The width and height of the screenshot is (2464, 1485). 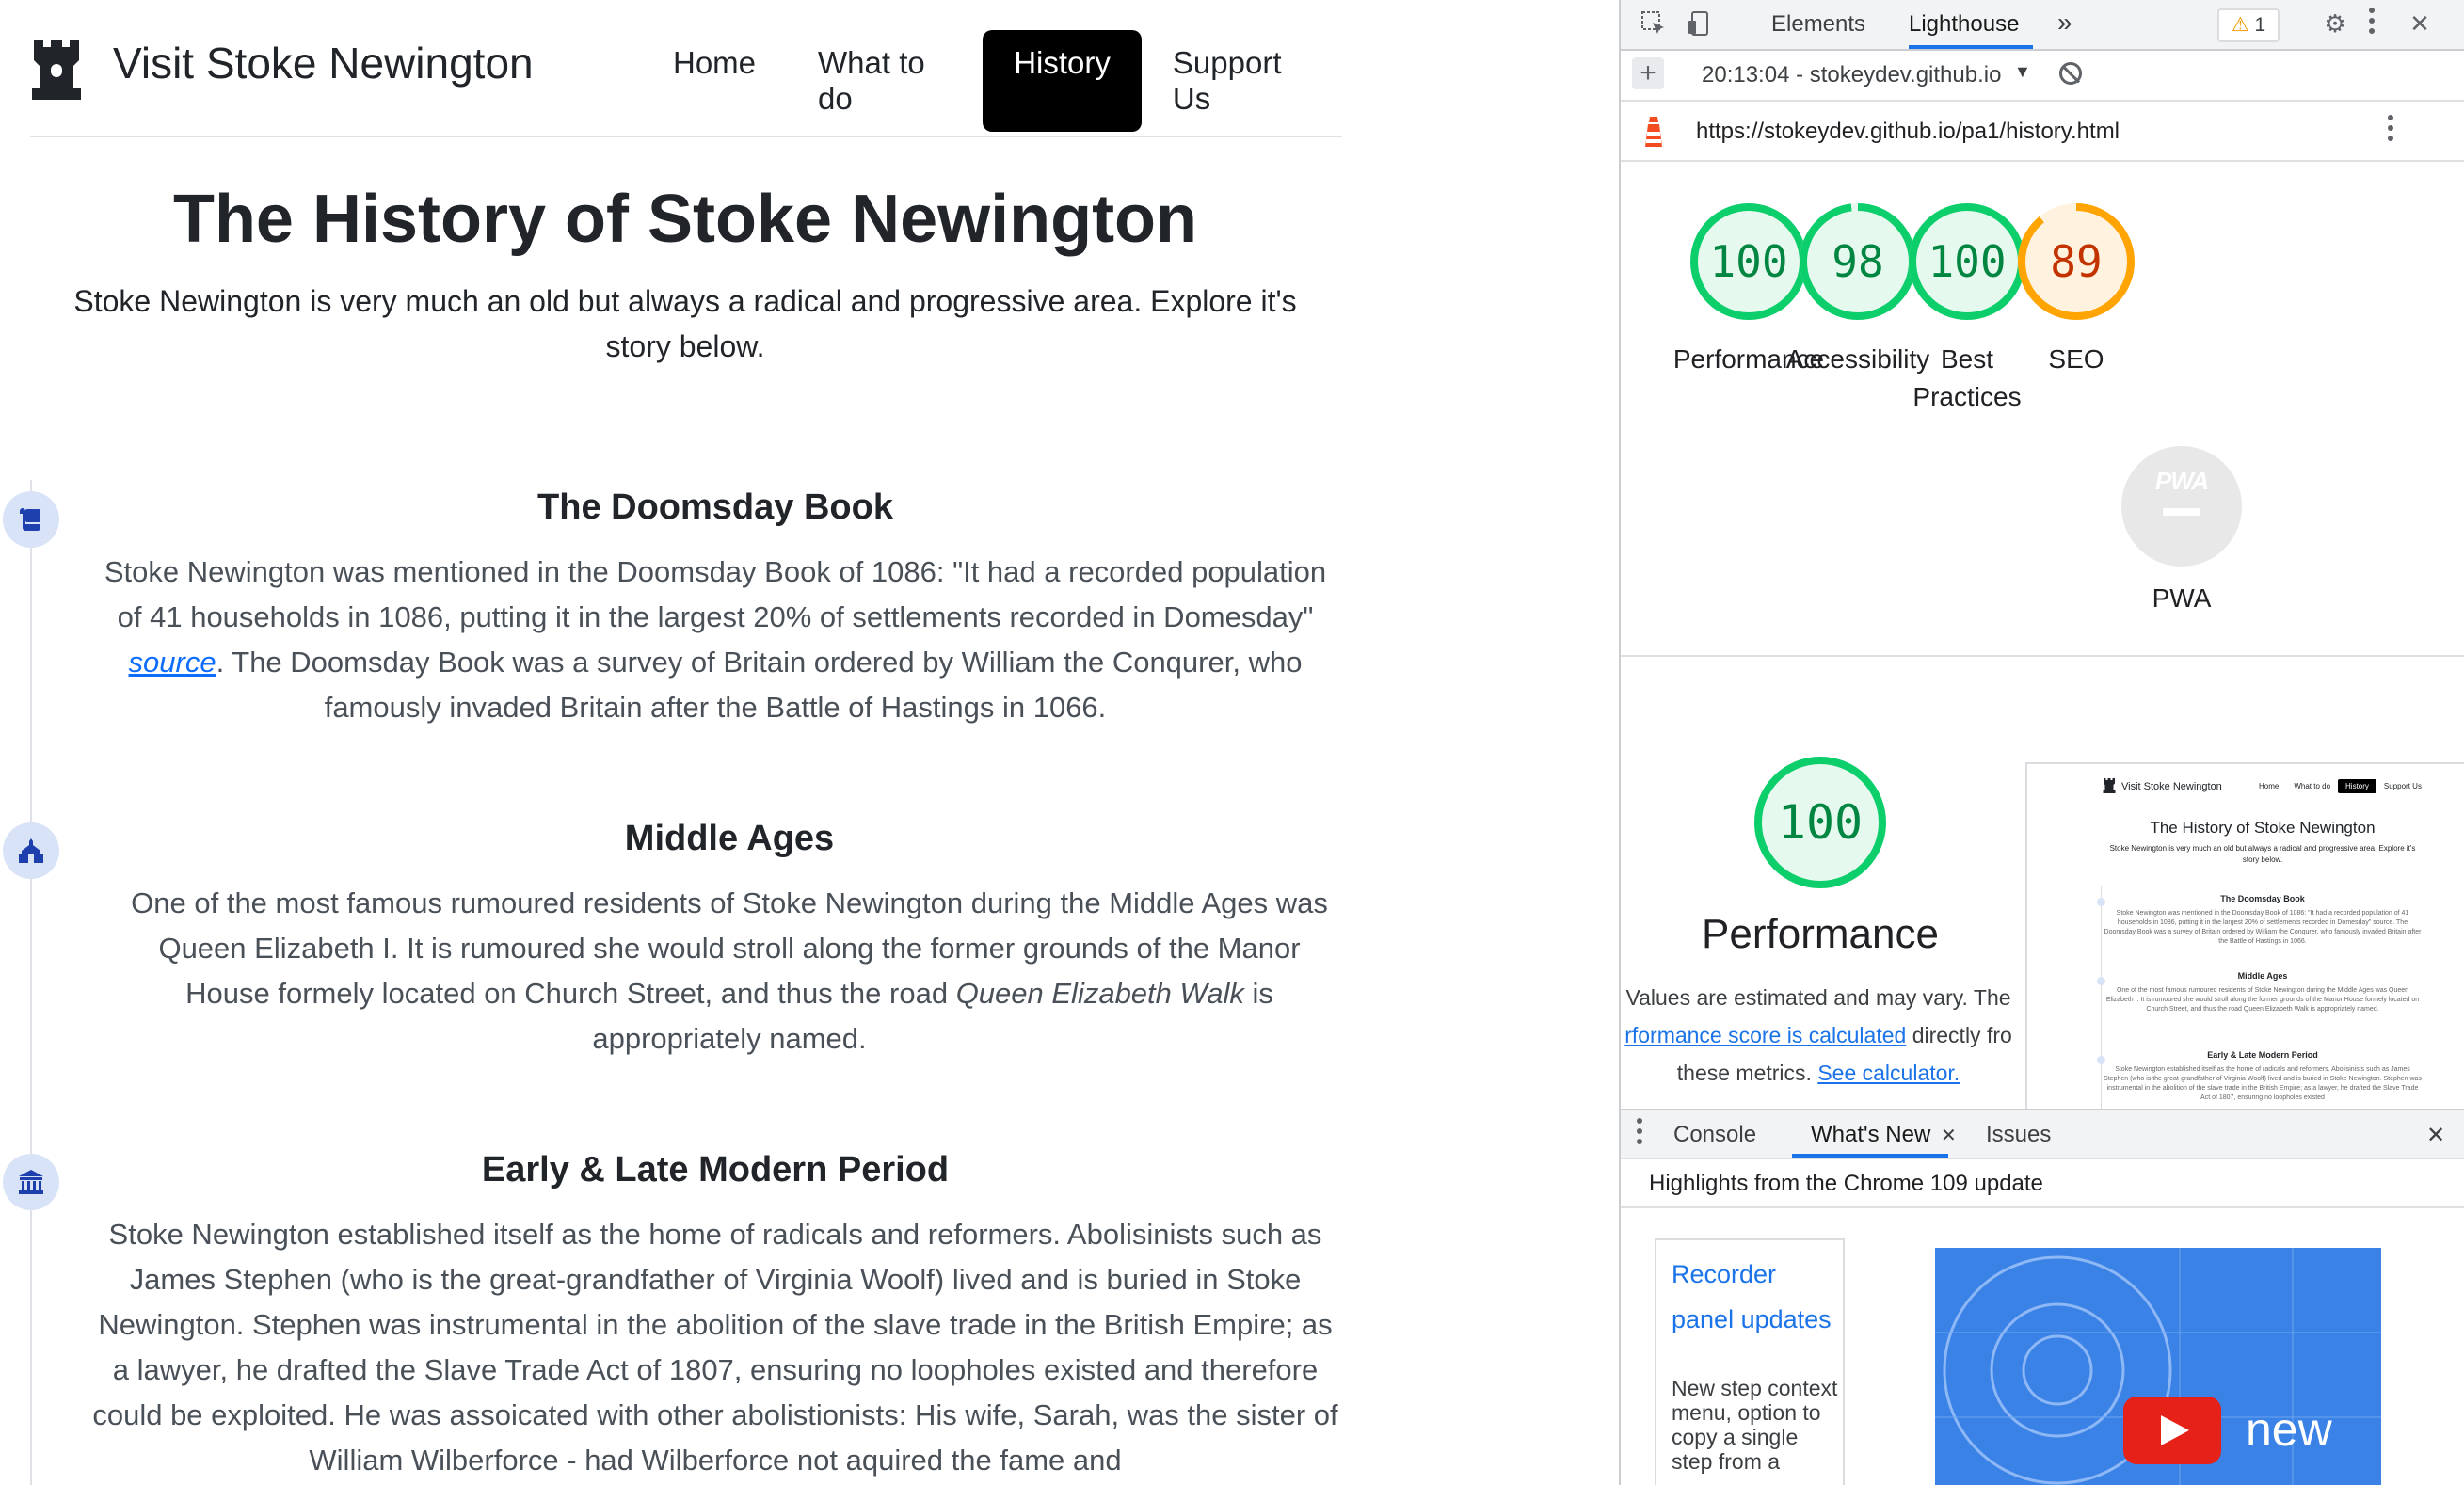 I want to click on section-heading: Early & Late Modern Period, so click(x=715, y=1170).